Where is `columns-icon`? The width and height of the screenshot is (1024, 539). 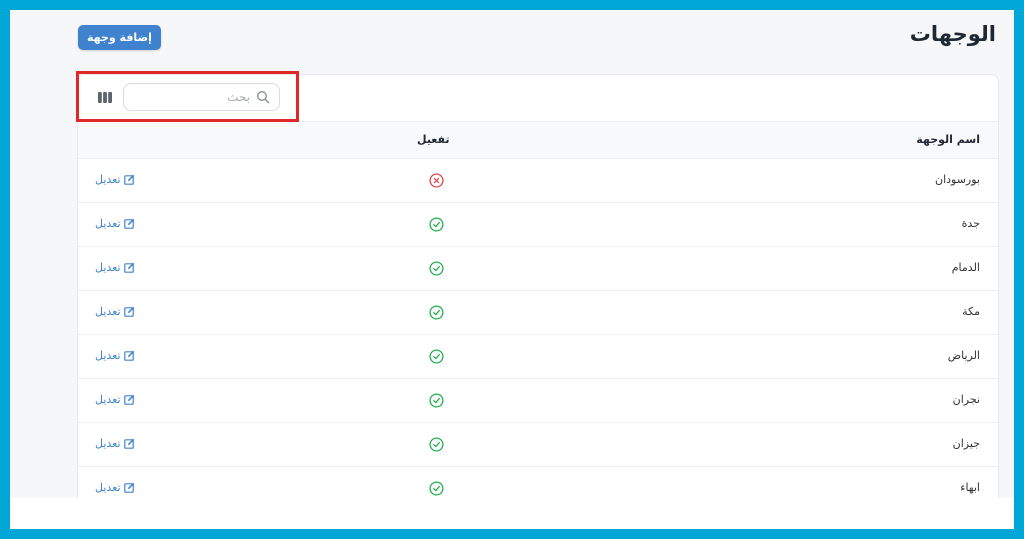 columns-icon is located at coordinates (105, 97).